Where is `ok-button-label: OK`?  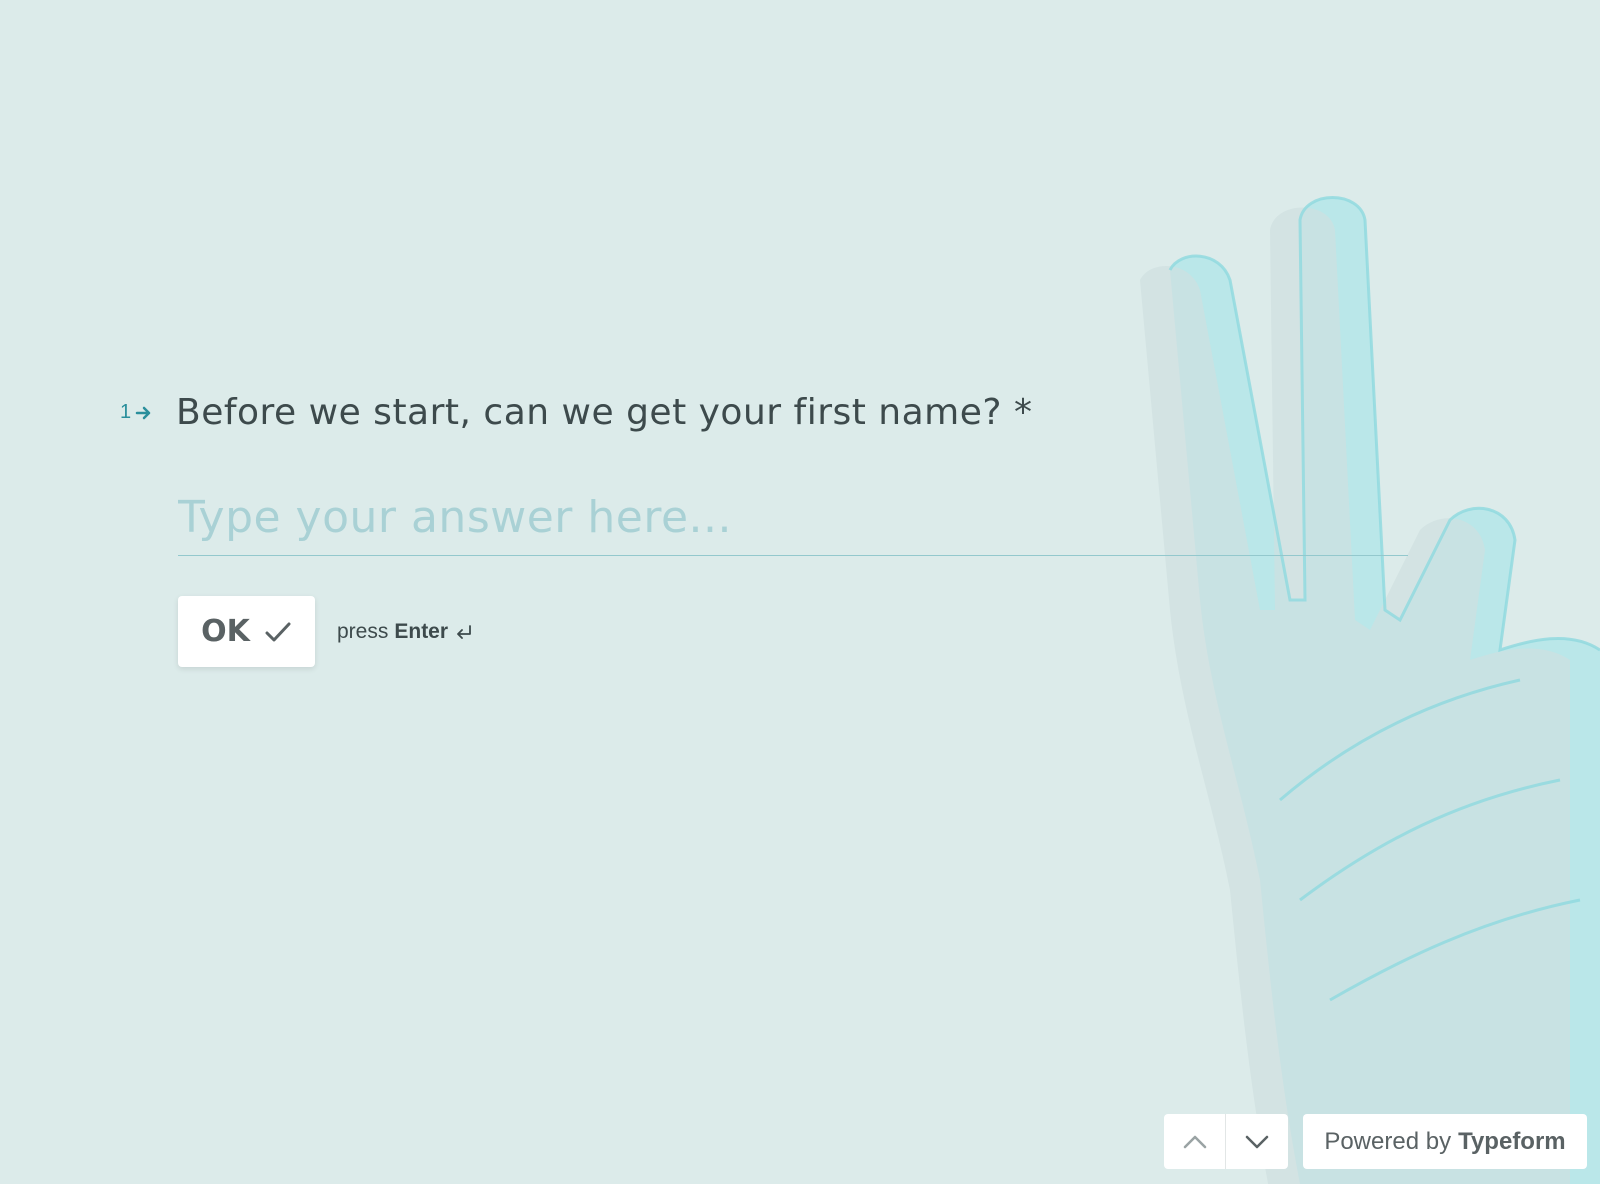
ok-button-label: OK is located at coordinates (225, 631).